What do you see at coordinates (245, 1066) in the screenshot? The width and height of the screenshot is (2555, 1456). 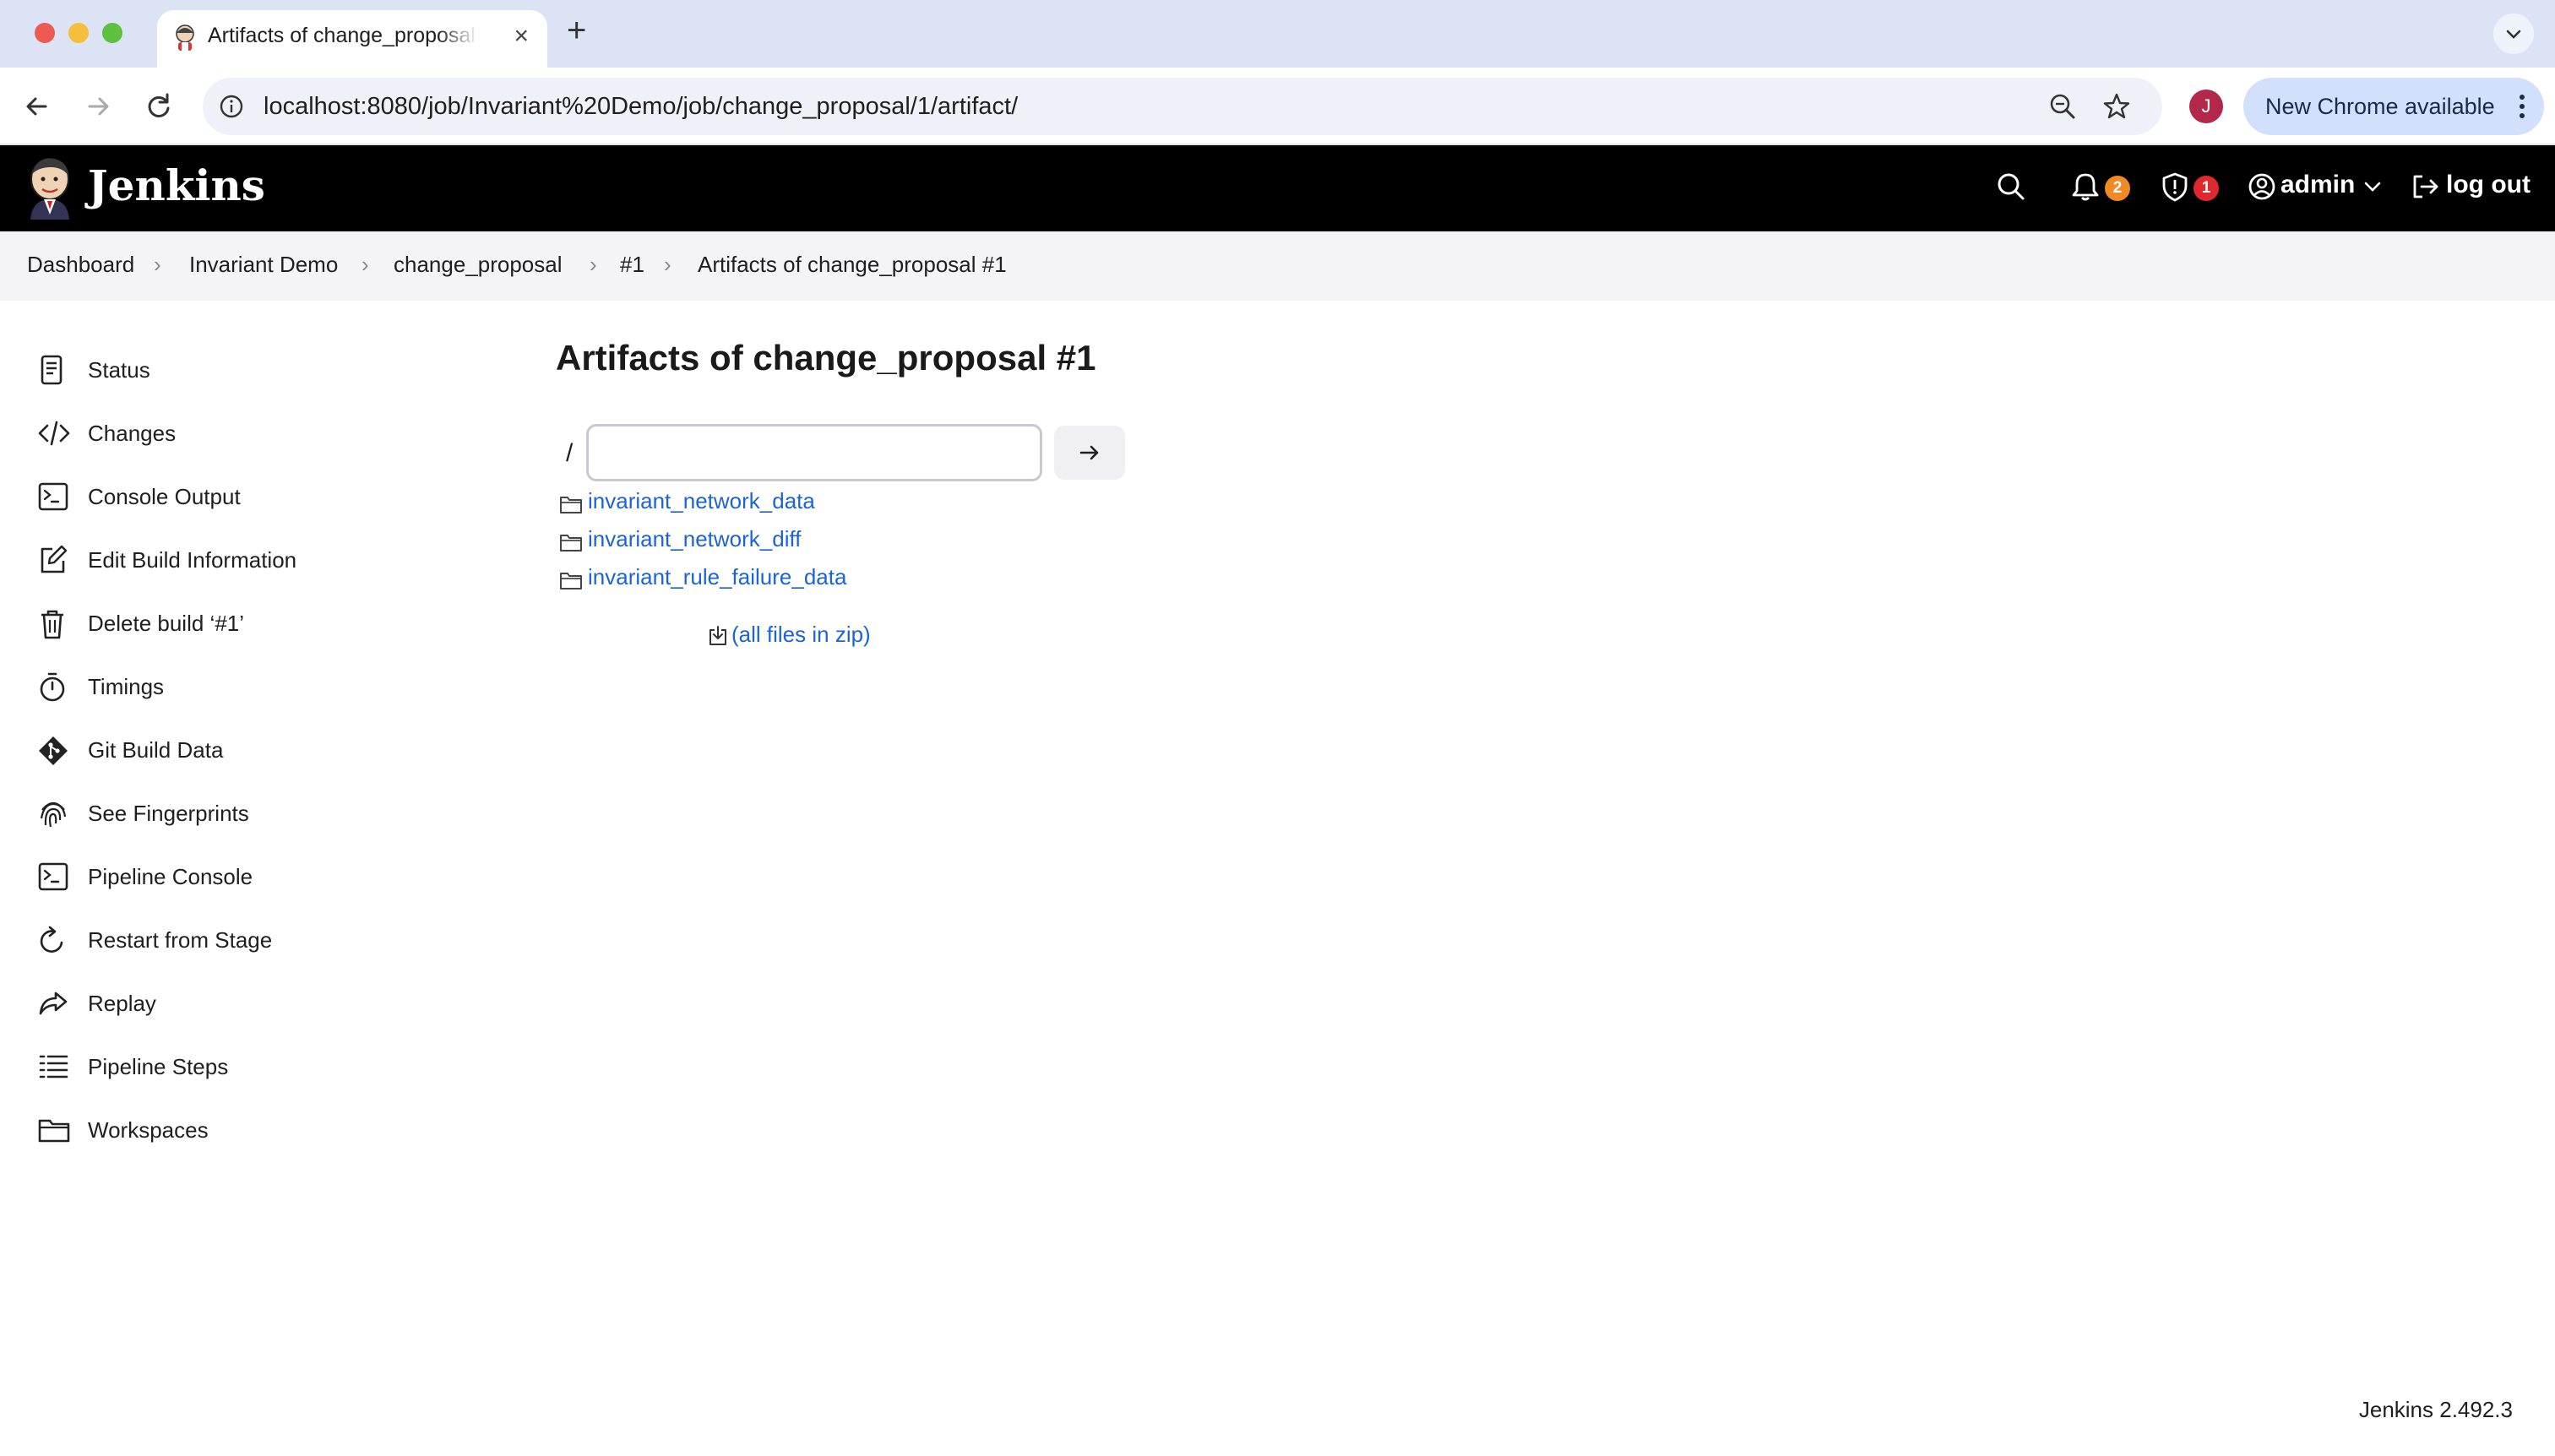 I see `sidebar-item-pipeline-steps: Pipeline Steps` at bounding box center [245, 1066].